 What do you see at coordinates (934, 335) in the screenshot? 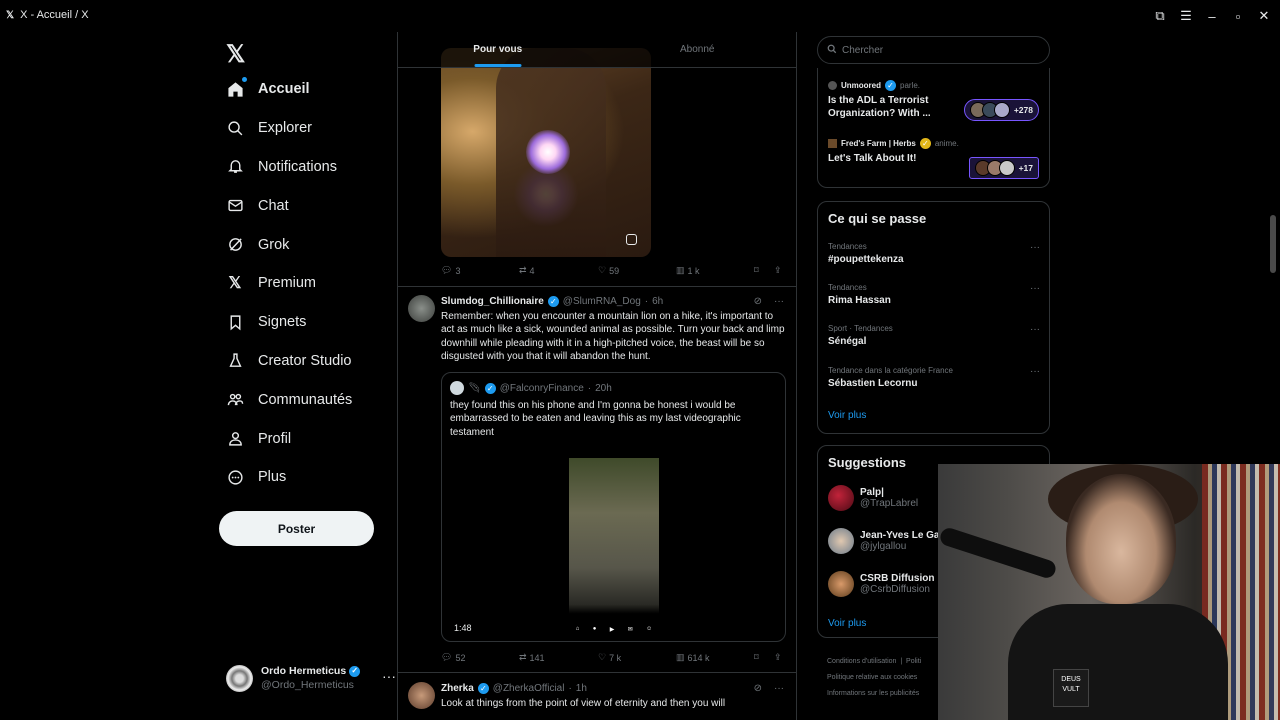
I see `trend-item: Sport · Tendances Sénégal ···` at bounding box center [934, 335].